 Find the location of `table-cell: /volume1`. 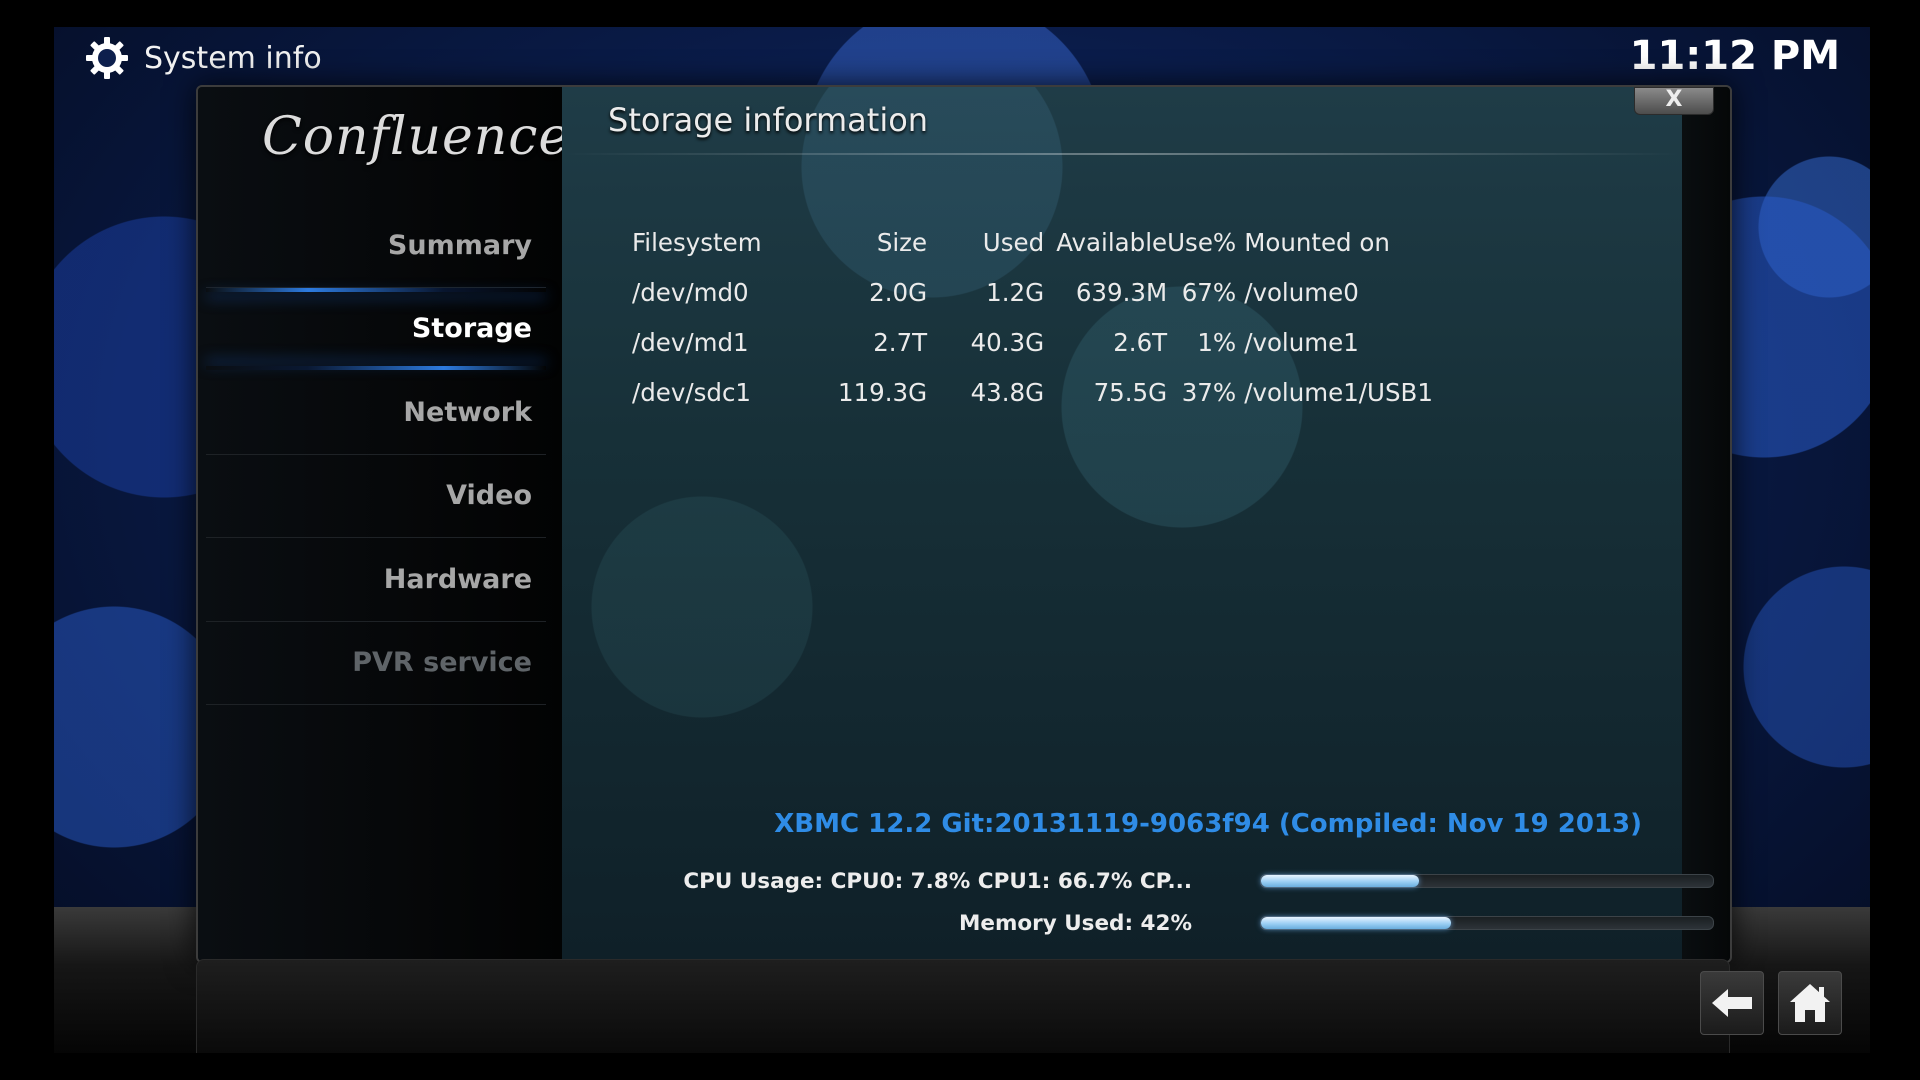

table-cell: /volume1 is located at coordinates (1301, 342).